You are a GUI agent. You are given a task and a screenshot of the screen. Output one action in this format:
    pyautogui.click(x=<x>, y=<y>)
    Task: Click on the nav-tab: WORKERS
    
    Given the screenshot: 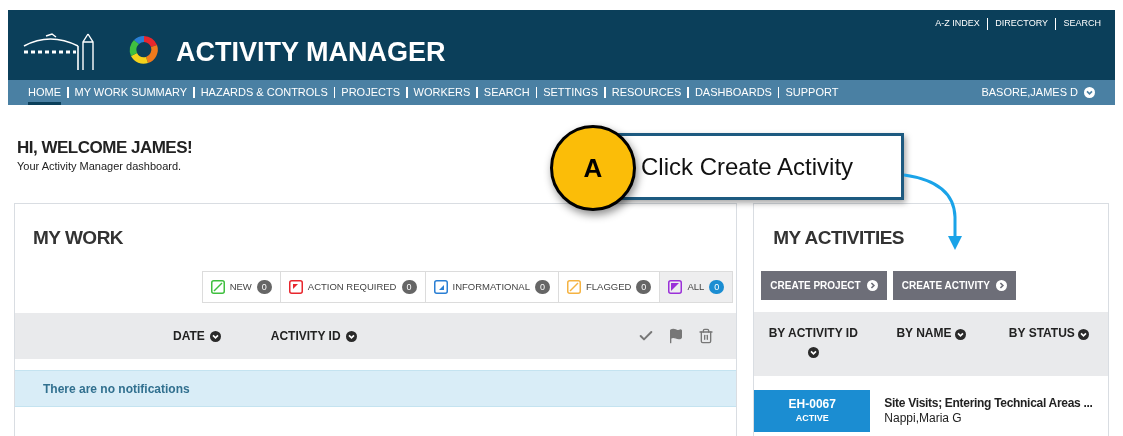 What is the action you would take?
    pyautogui.click(x=442, y=92)
    